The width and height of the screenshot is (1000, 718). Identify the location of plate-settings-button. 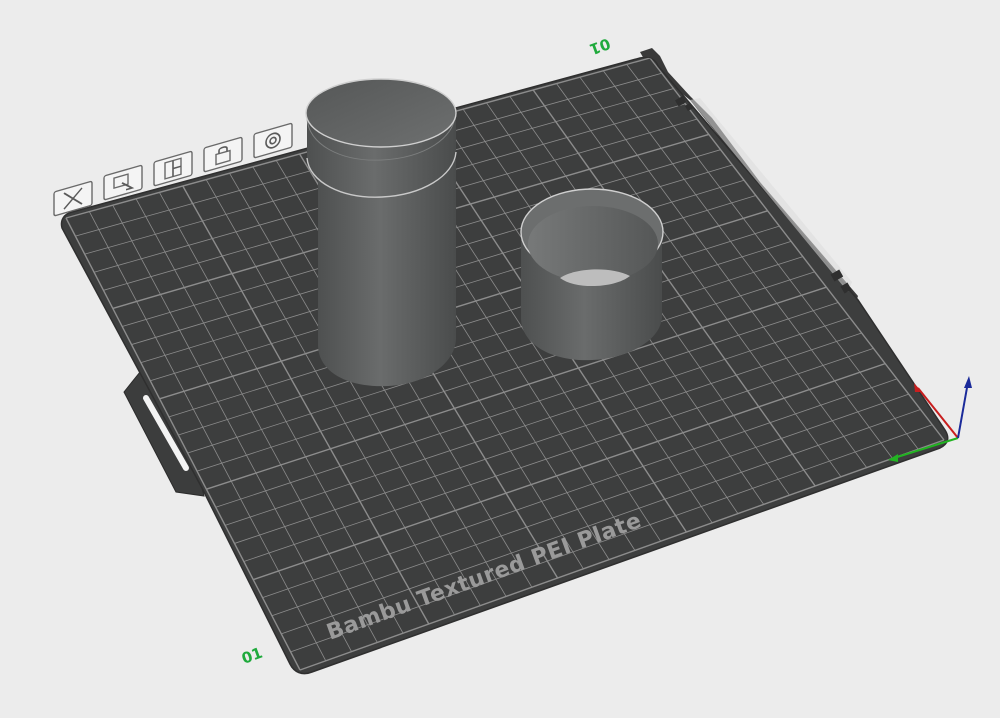
(273, 140).